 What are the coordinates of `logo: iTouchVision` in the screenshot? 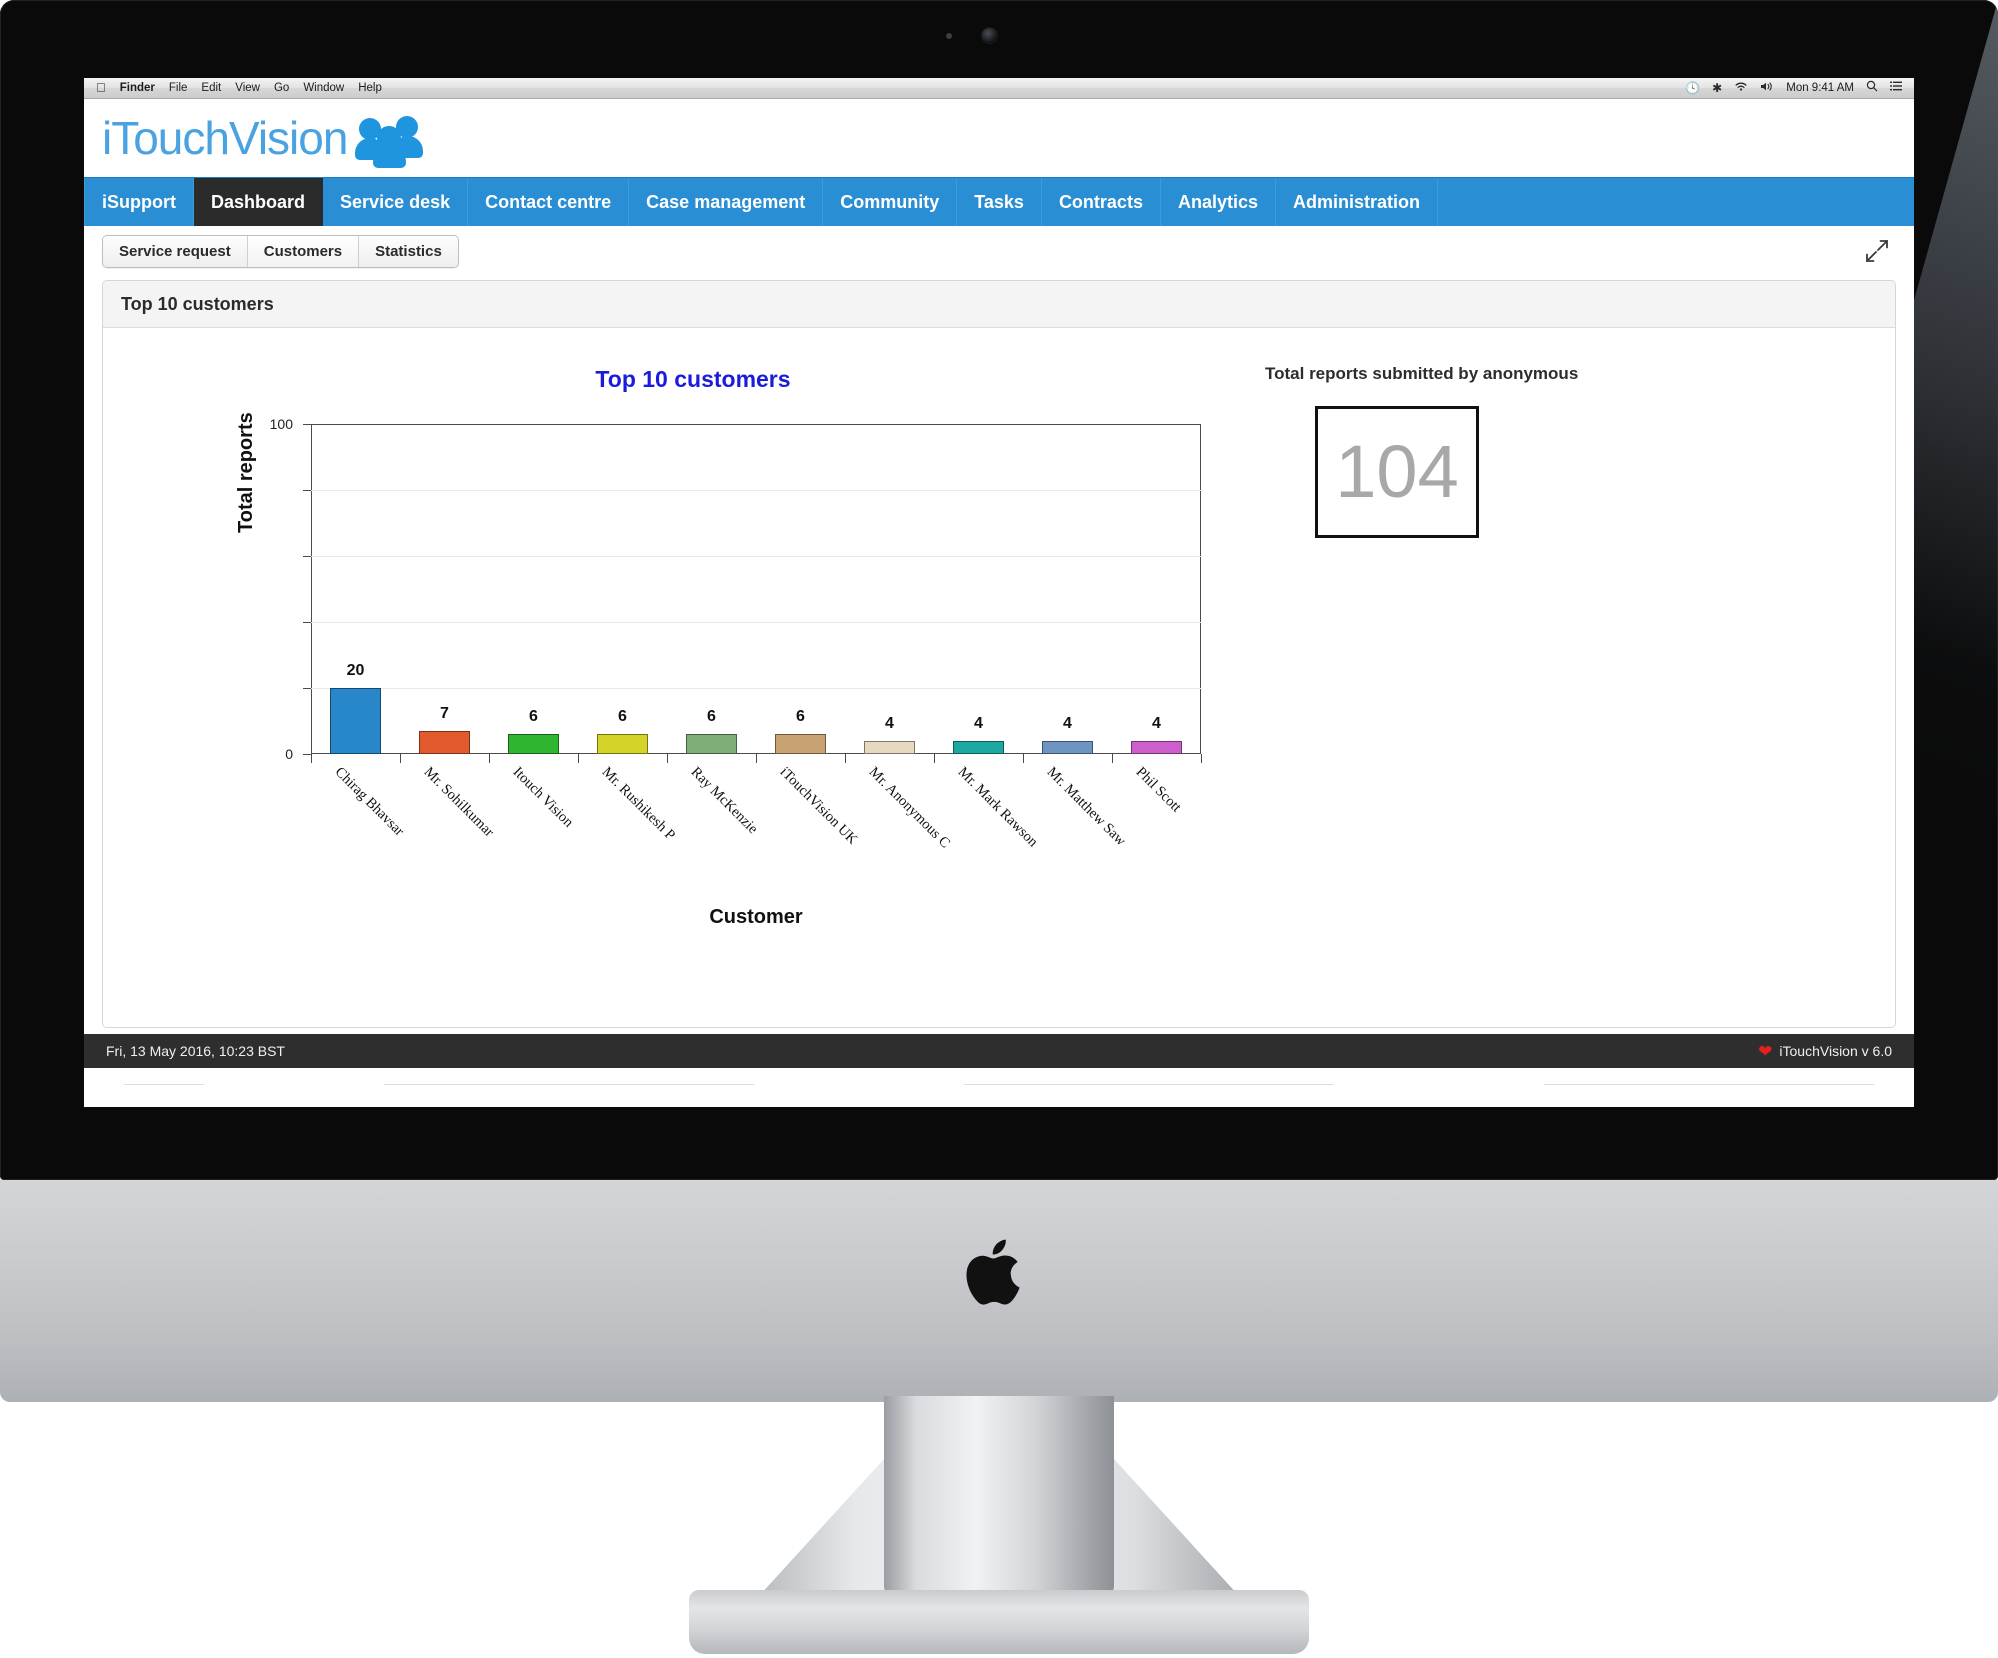 It's located at (264, 139).